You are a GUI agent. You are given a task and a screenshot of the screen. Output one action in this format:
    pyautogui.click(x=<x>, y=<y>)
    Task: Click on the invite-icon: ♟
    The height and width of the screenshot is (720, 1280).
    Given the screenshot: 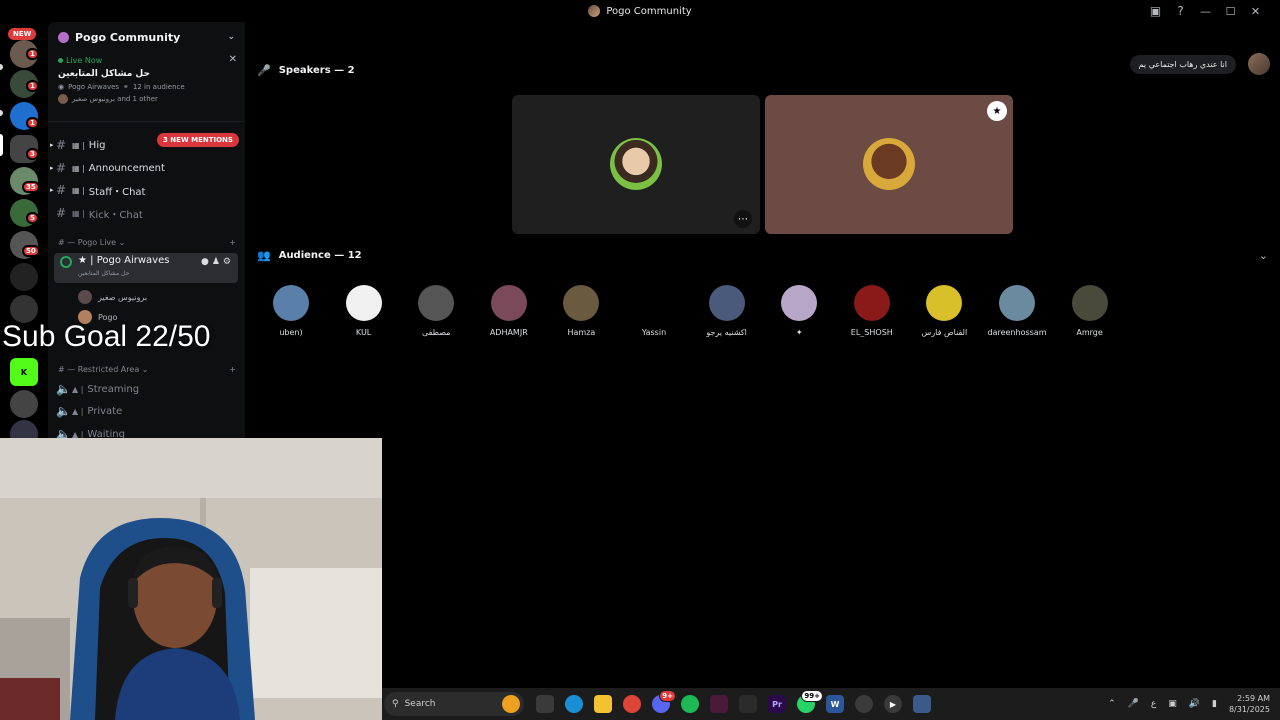 What is the action you would take?
    pyautogui.click(x=217, y=262)
    